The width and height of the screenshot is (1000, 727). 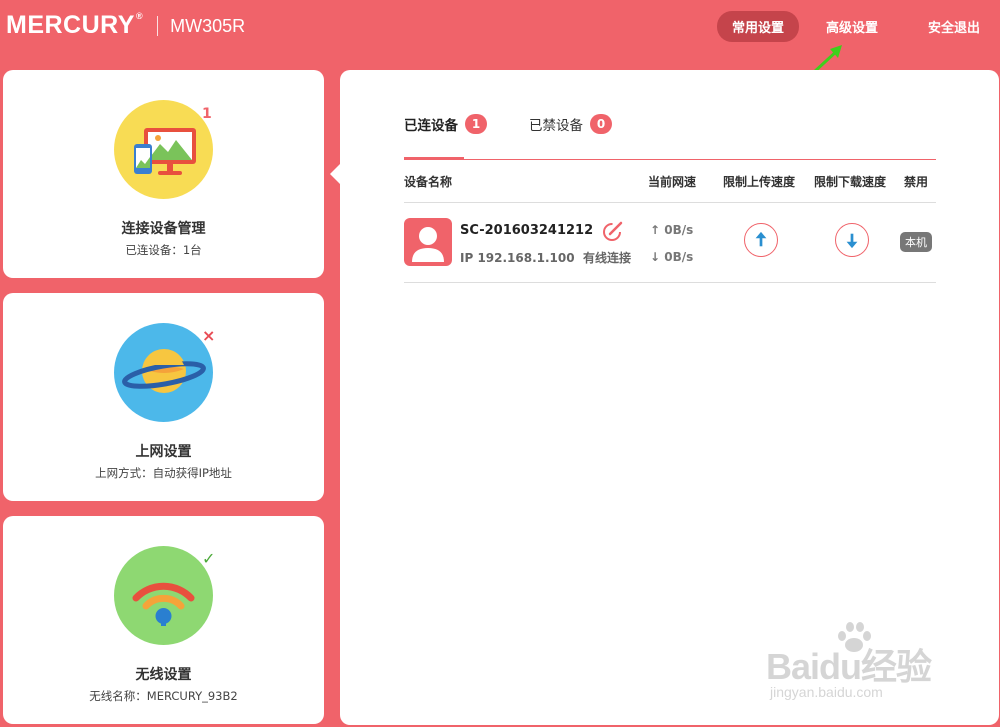 What do you see at coordinates (476, 124) in the screenshot?
I see `tab-count-badge: 1` at bounding box center [476, 124].